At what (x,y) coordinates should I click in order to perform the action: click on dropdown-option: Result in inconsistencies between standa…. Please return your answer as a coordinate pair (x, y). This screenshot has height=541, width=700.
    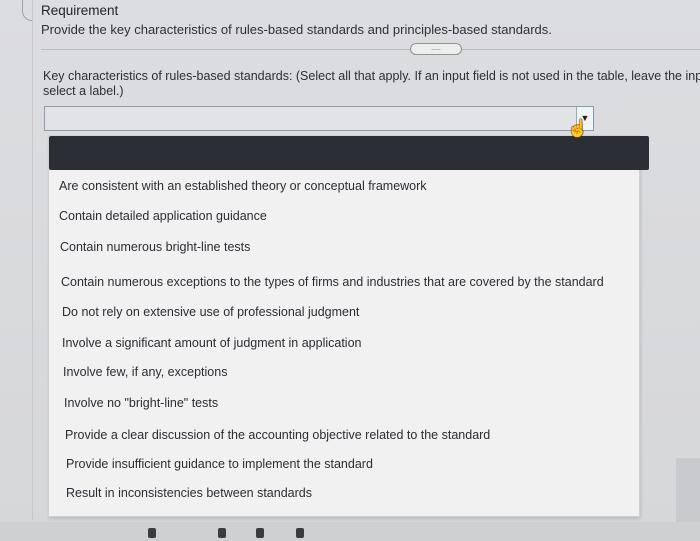
    Looking at the image, I should click on (189, 493).